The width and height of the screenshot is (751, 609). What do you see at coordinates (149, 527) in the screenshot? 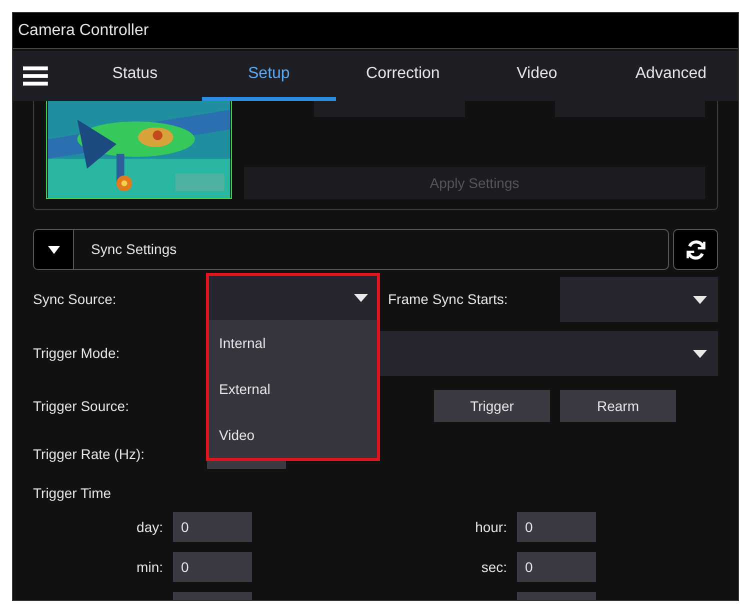
I see `field-label: day:` at bounding box center [149, 527].